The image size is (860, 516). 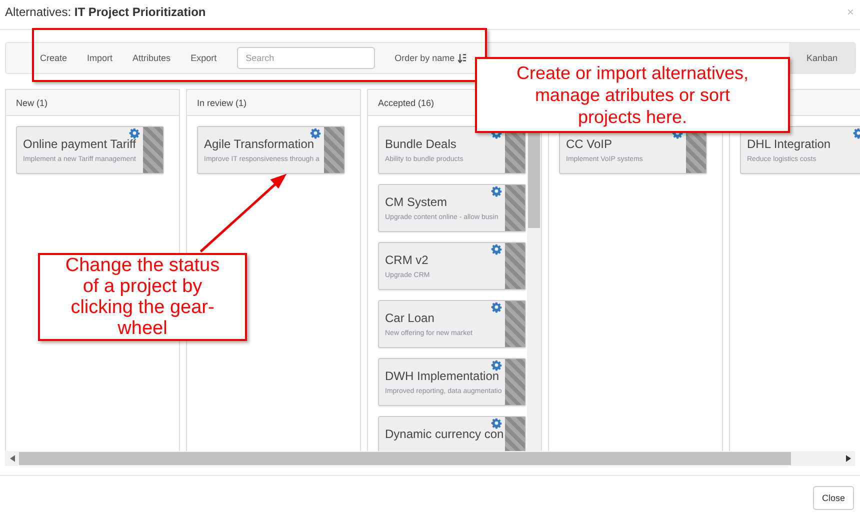 I want to click on callout-tooltip: Create or import alternatives, manage atributes or sort projects here., so click(x=632, y=95).